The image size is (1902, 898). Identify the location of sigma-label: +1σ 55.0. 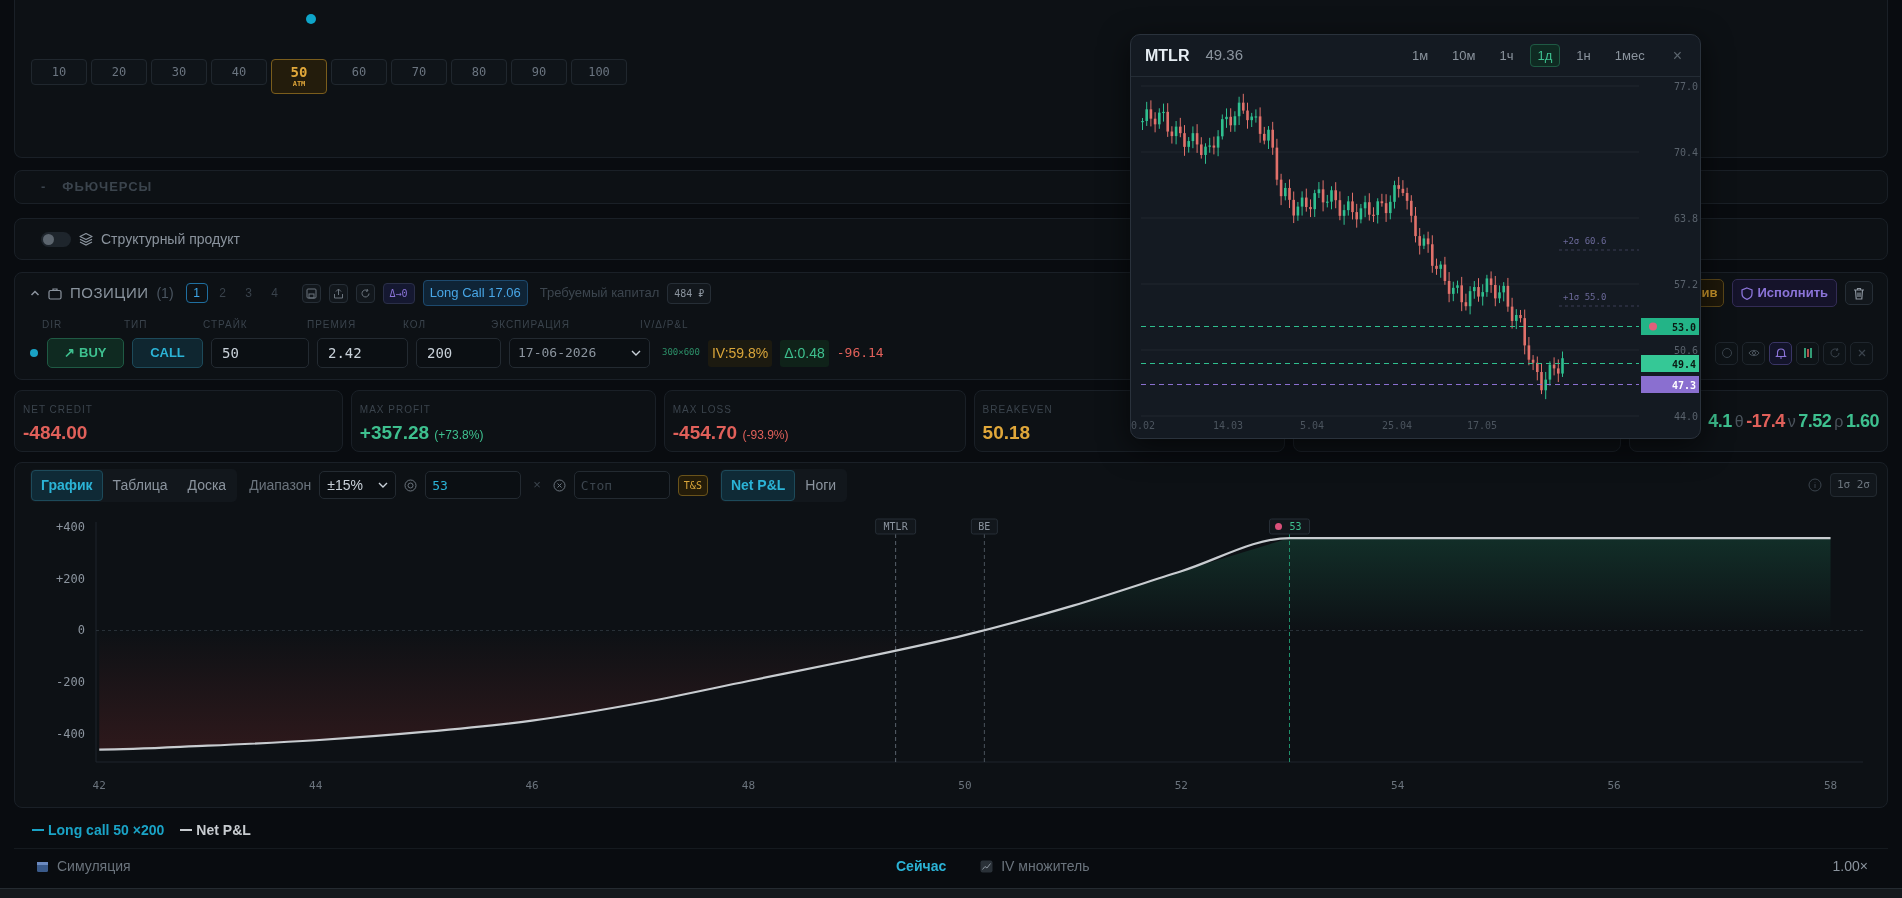
(1585, 297).